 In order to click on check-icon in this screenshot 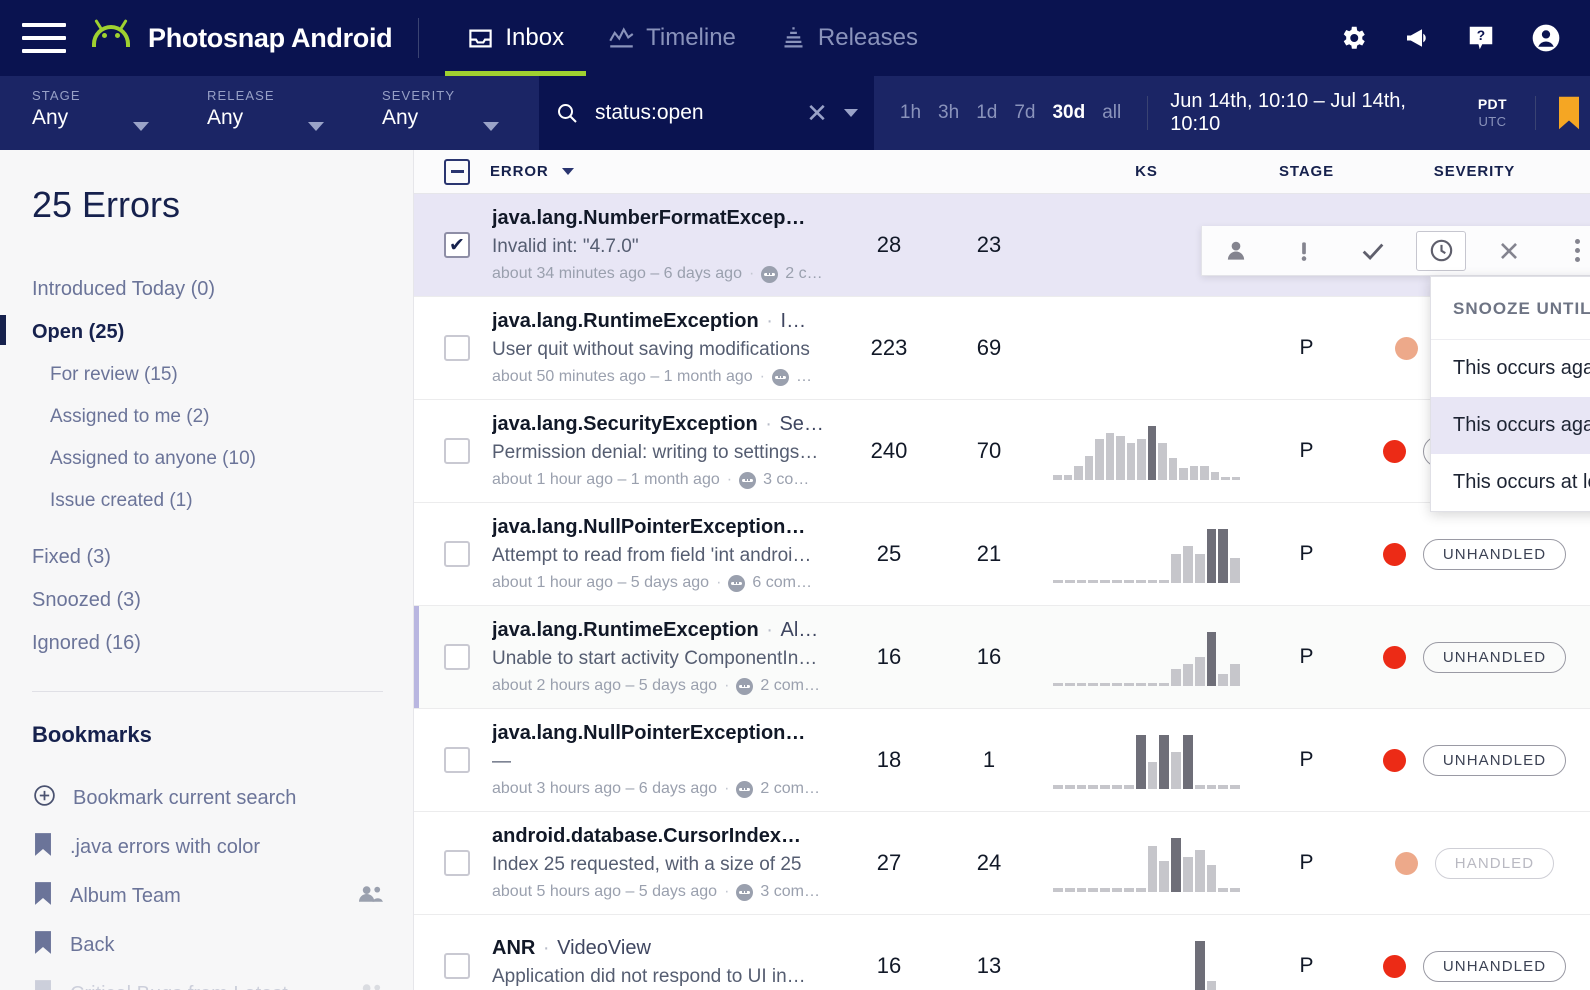, I will do `click(1373, 251)`.